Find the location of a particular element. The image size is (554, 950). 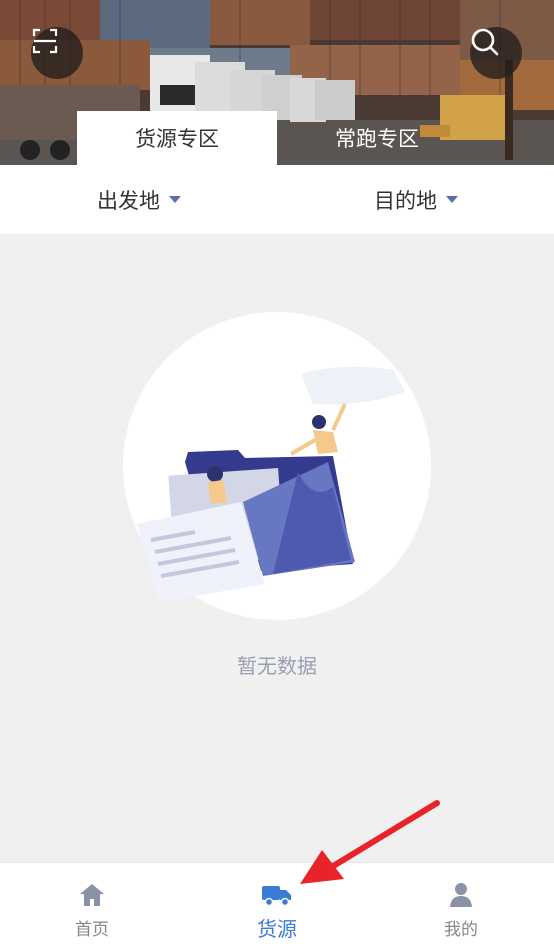

bottom-nav: 首页 货源 我的 is located at coordinates (277, 906).